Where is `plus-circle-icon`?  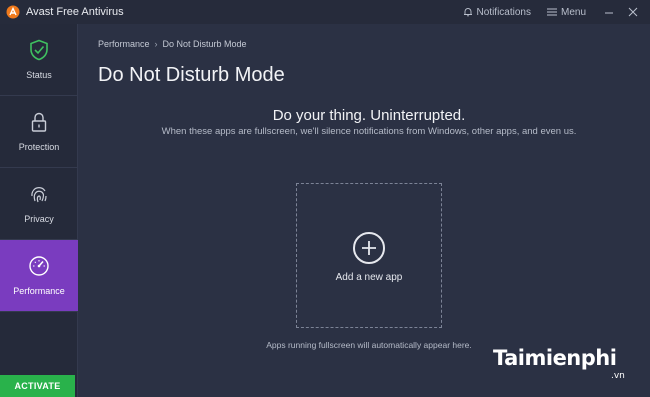
plus-circle-icon is located at coordinates (369, 248).